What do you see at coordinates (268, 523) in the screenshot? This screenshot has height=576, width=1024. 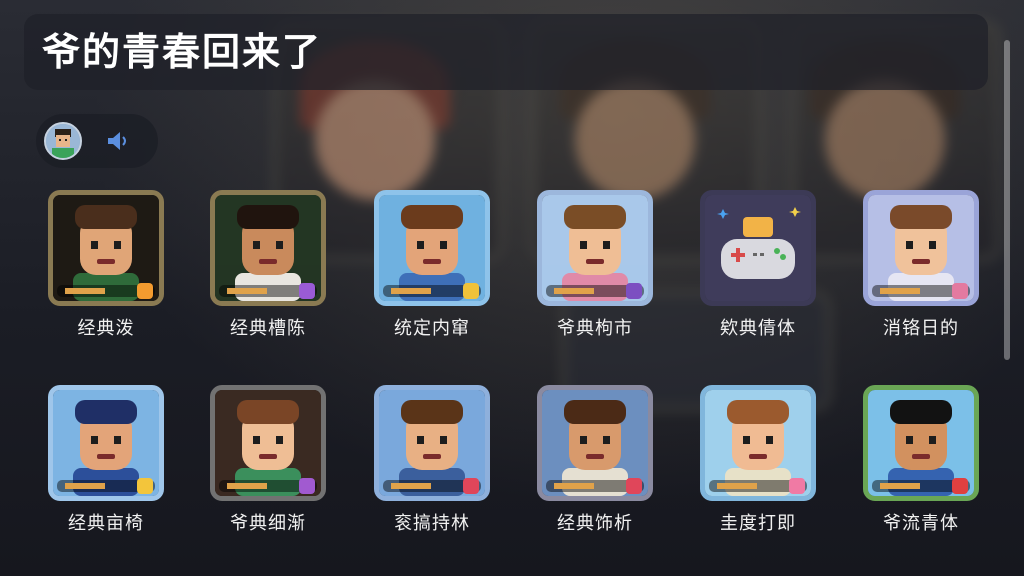 I see `game-label: 爷典细渐` at bounding box center [268, 523].